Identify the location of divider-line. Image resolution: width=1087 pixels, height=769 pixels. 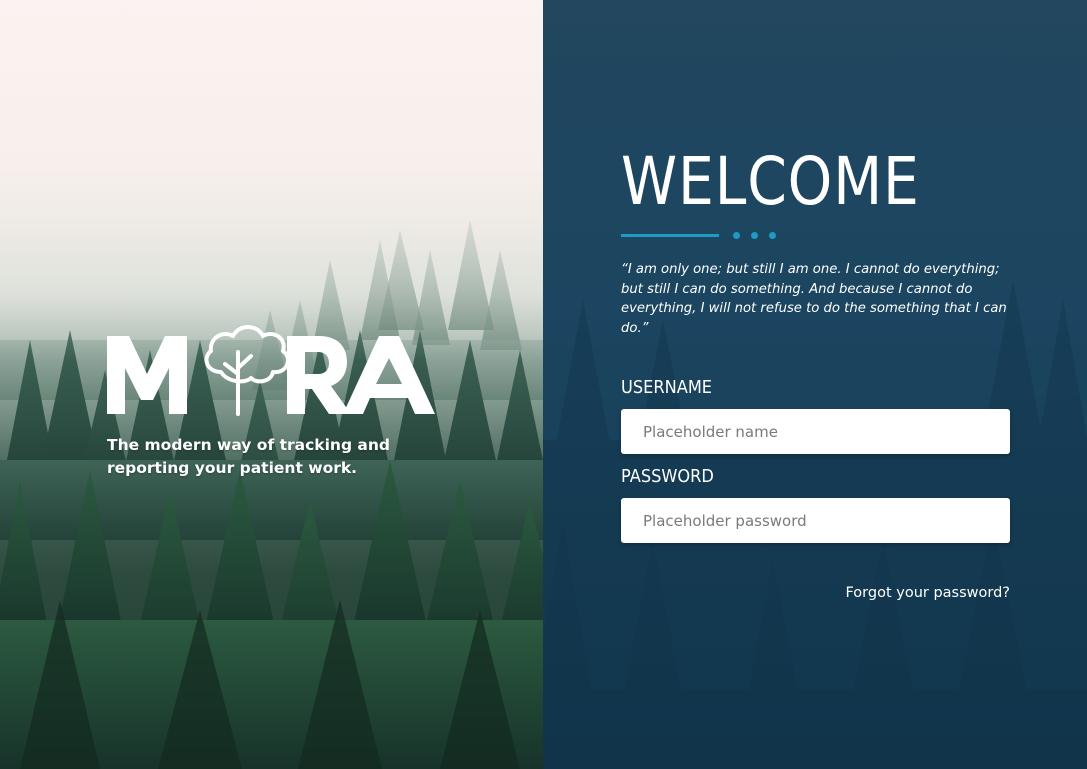
(670, 235).